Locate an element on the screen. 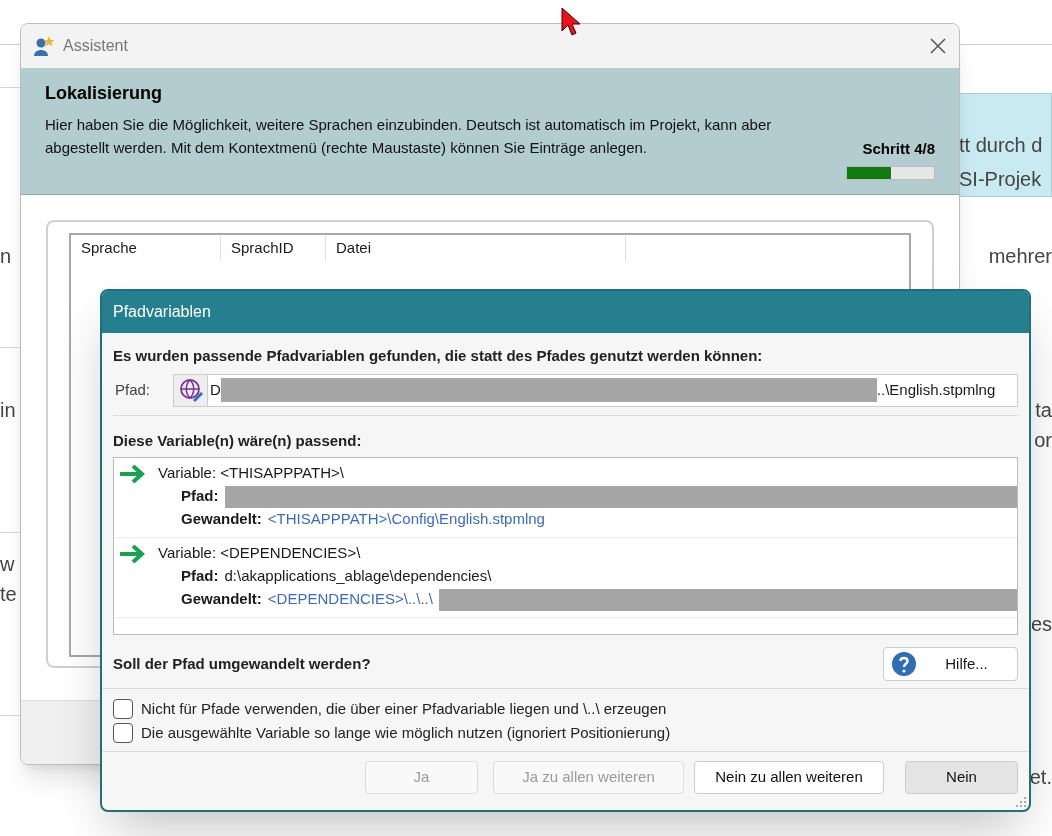 The image size is (1052, 836). dialog-title: Pfadvariablen is located at coordinates (565, 312).